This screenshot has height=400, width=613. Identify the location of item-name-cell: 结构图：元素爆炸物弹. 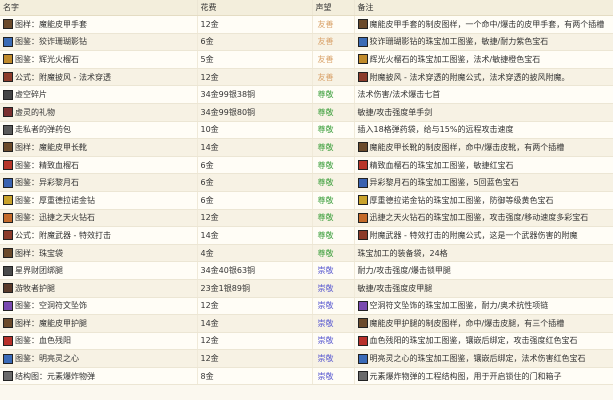
(99, 376).